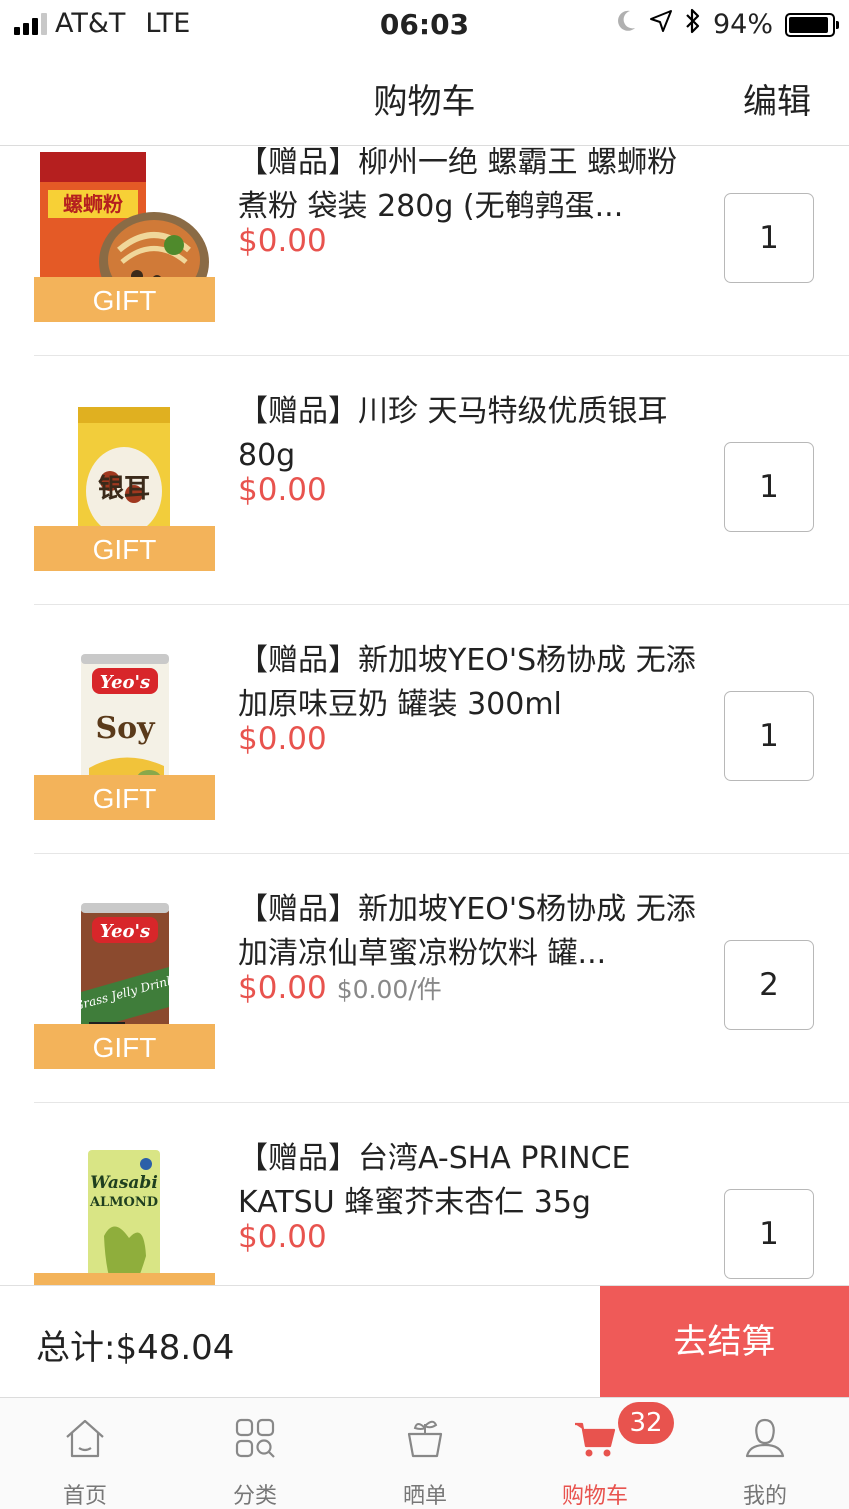  I want to click on battery-fill, so click(809, 24).